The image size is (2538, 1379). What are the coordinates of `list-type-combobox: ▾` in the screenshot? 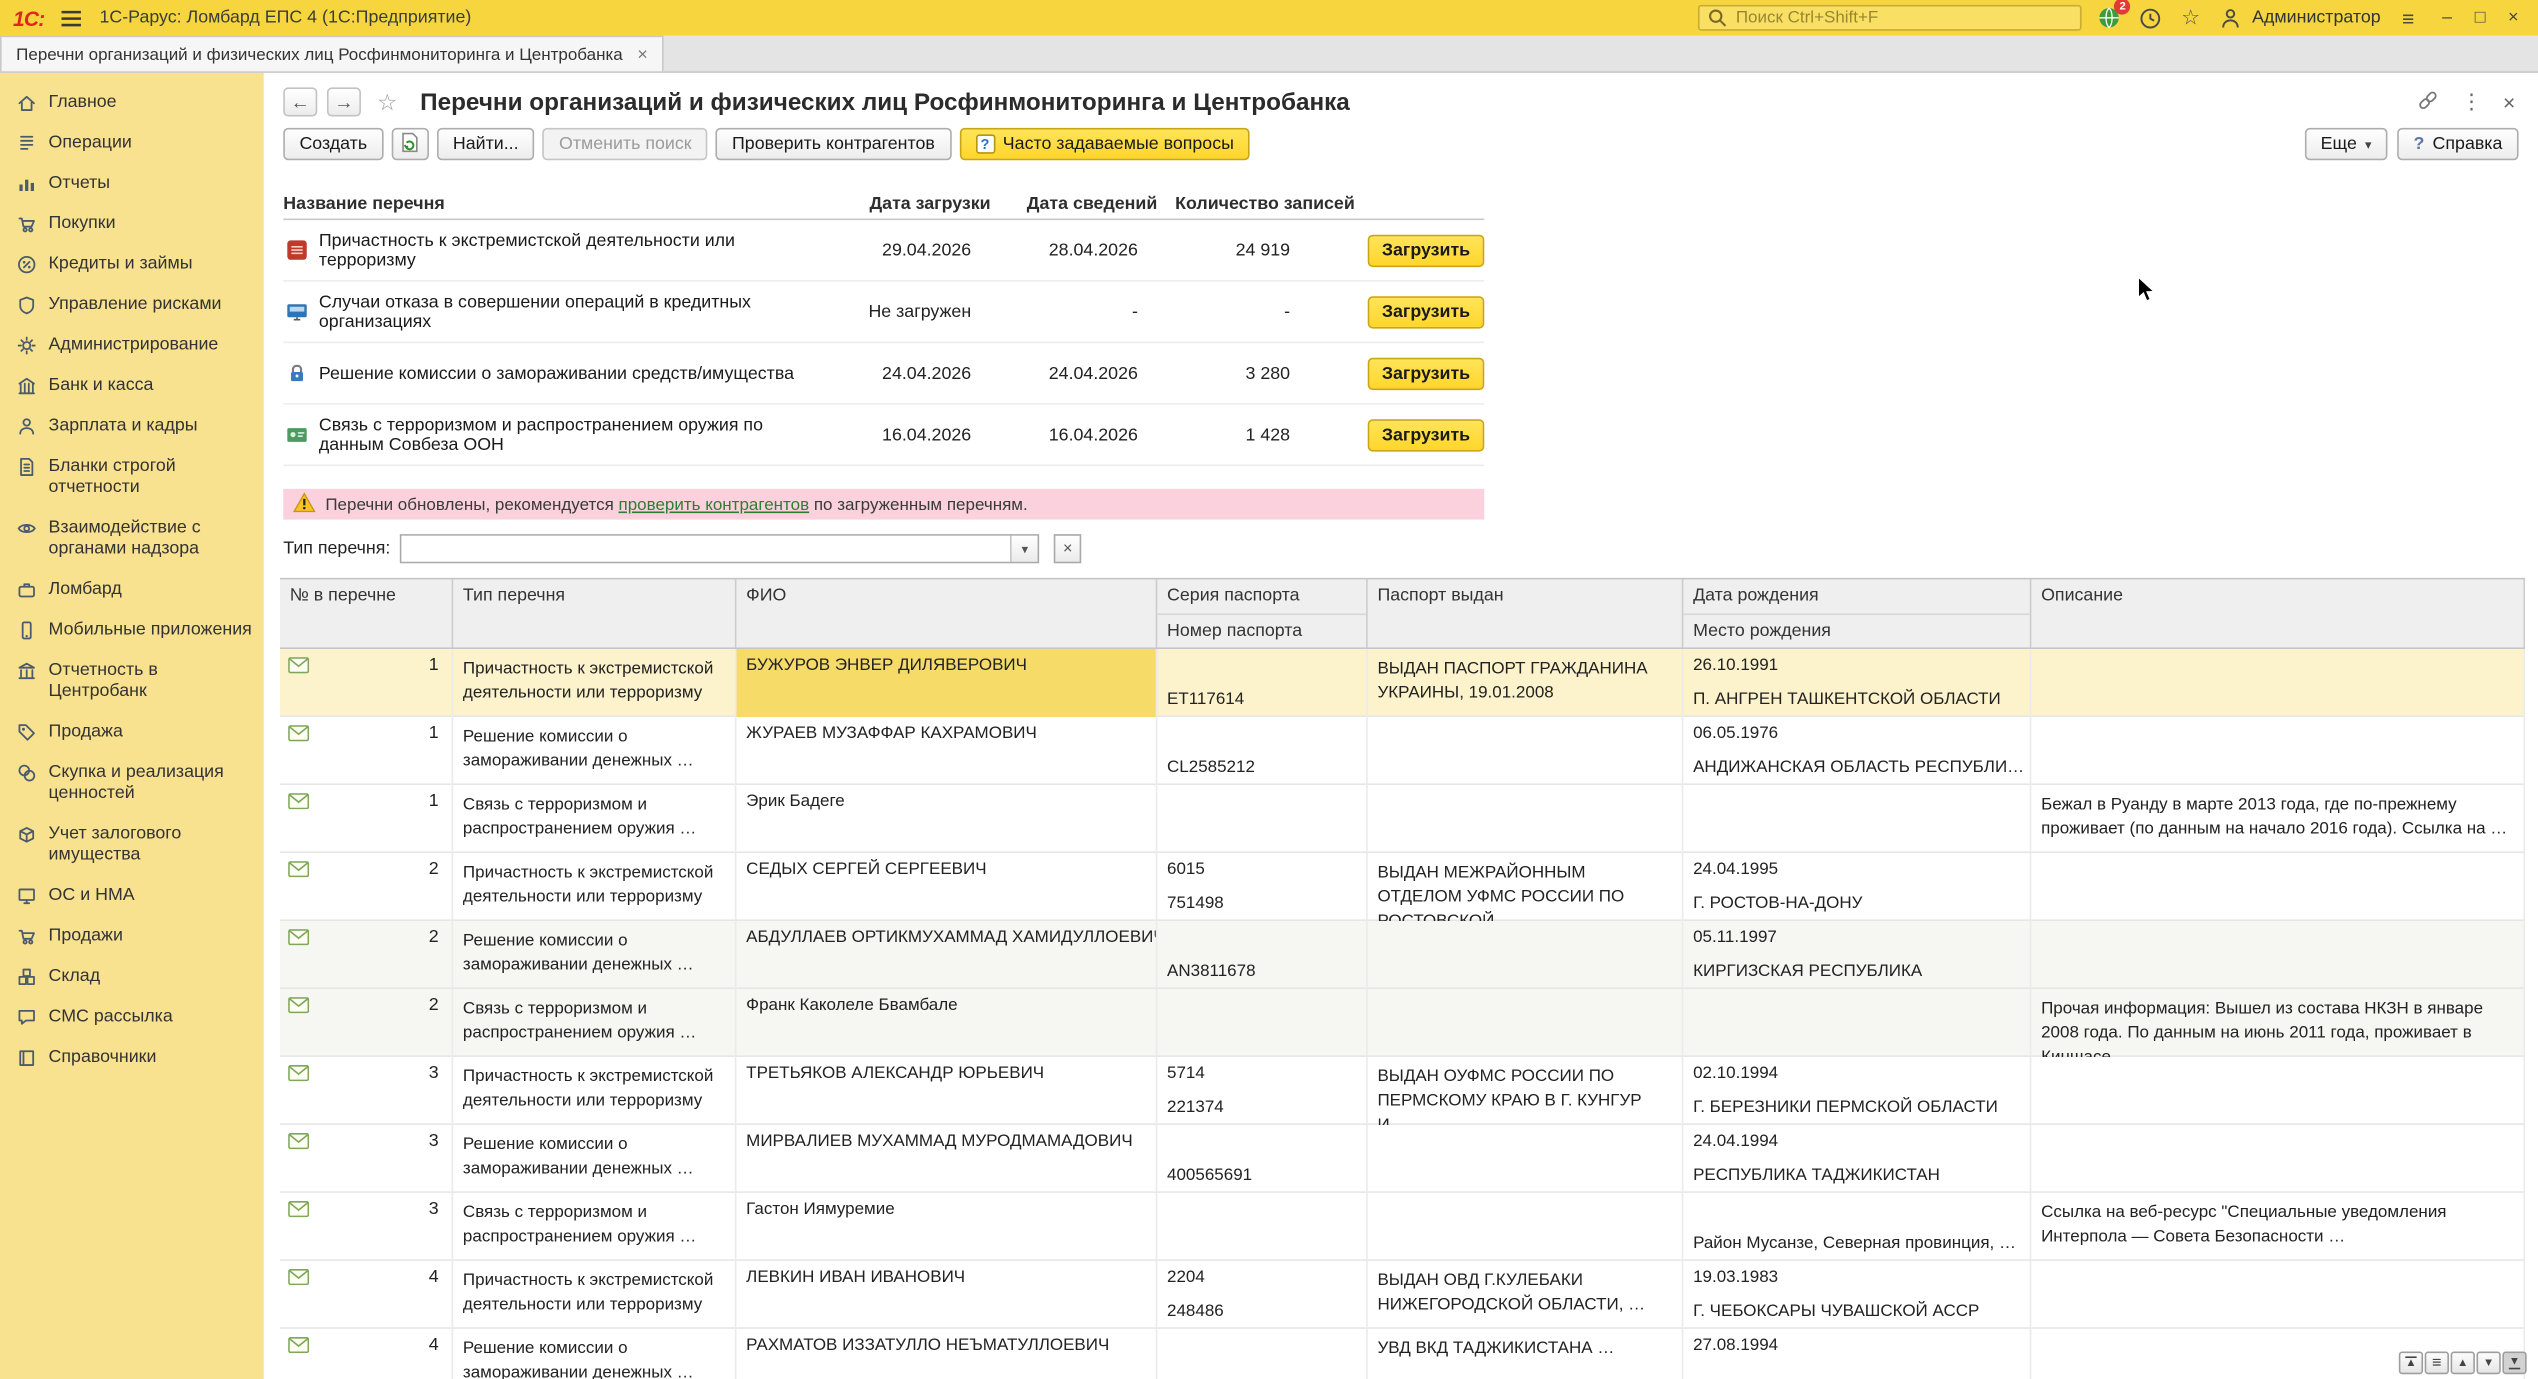 It's located at (720, 549).